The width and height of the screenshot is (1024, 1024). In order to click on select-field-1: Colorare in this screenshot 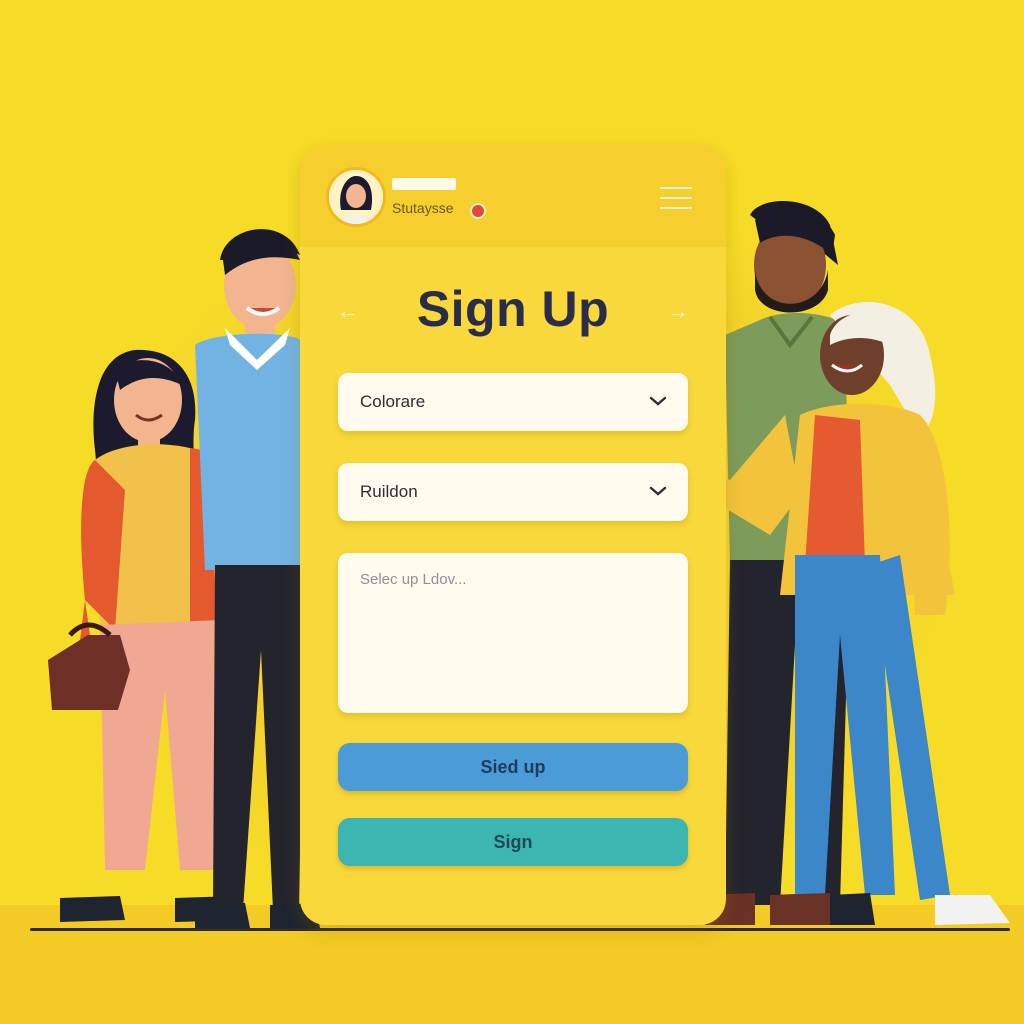, I will do `click(513, 402)`.